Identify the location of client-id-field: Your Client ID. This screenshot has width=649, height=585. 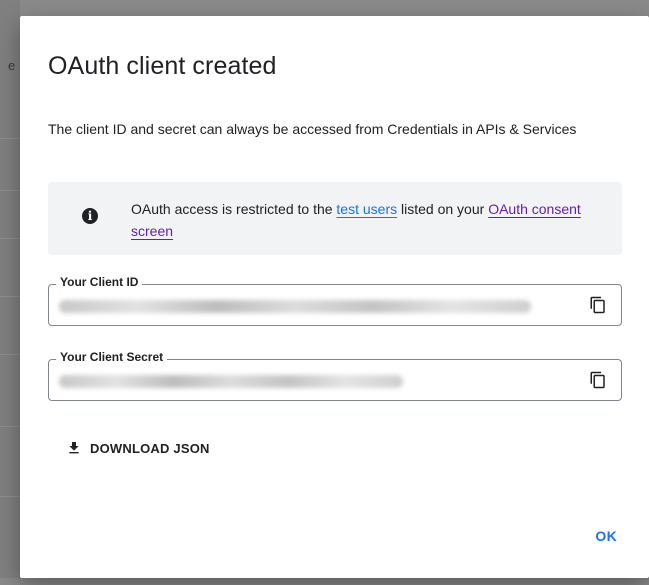
(335, 300).